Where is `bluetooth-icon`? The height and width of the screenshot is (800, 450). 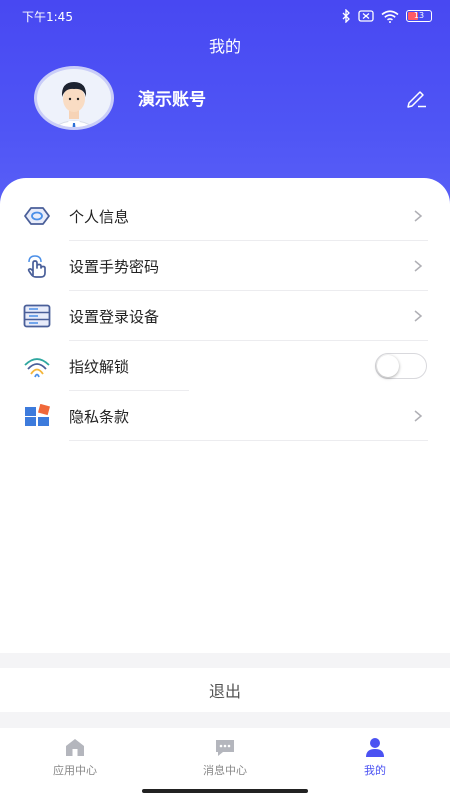
bluetooth-icon is located at coordinates (346, 16).